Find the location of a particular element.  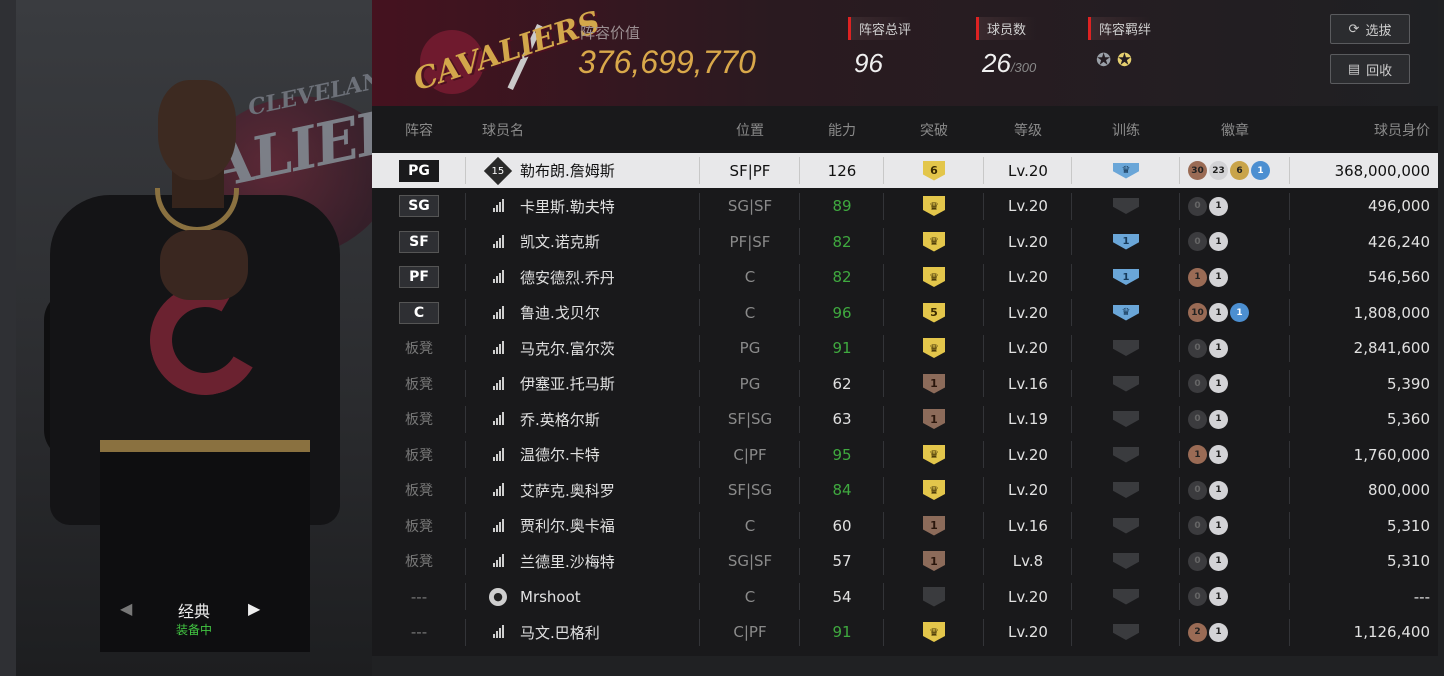

player-name: 德安德烈.乔丹 is located at coordinates (567, 277).